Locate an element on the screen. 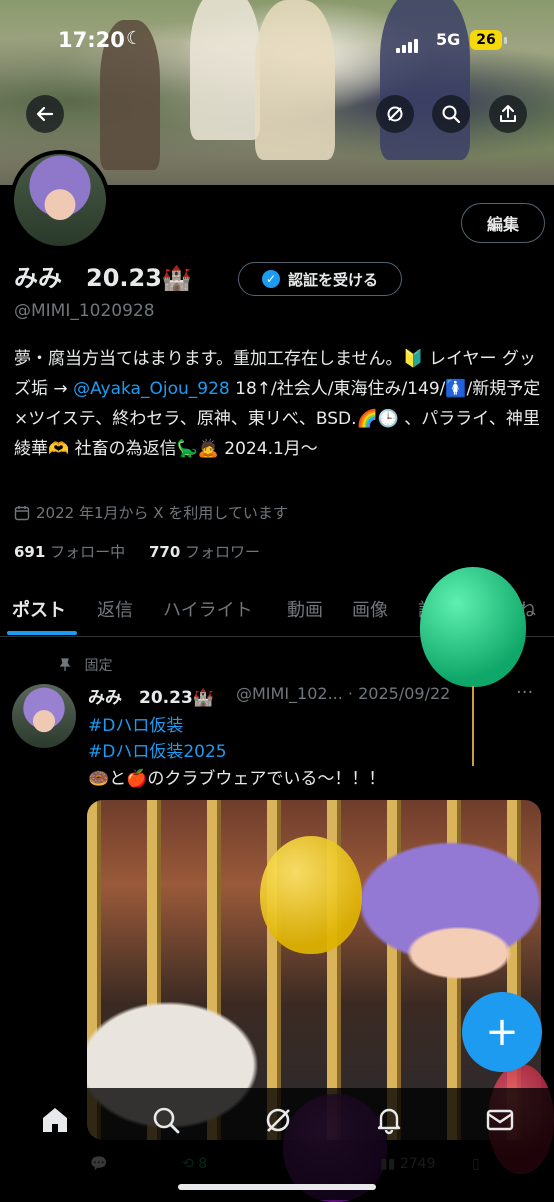 The height and width of the screenshot is (1202, 554). post-author-name: みみ 20.23🏰 is located at coordinates (151, 695).